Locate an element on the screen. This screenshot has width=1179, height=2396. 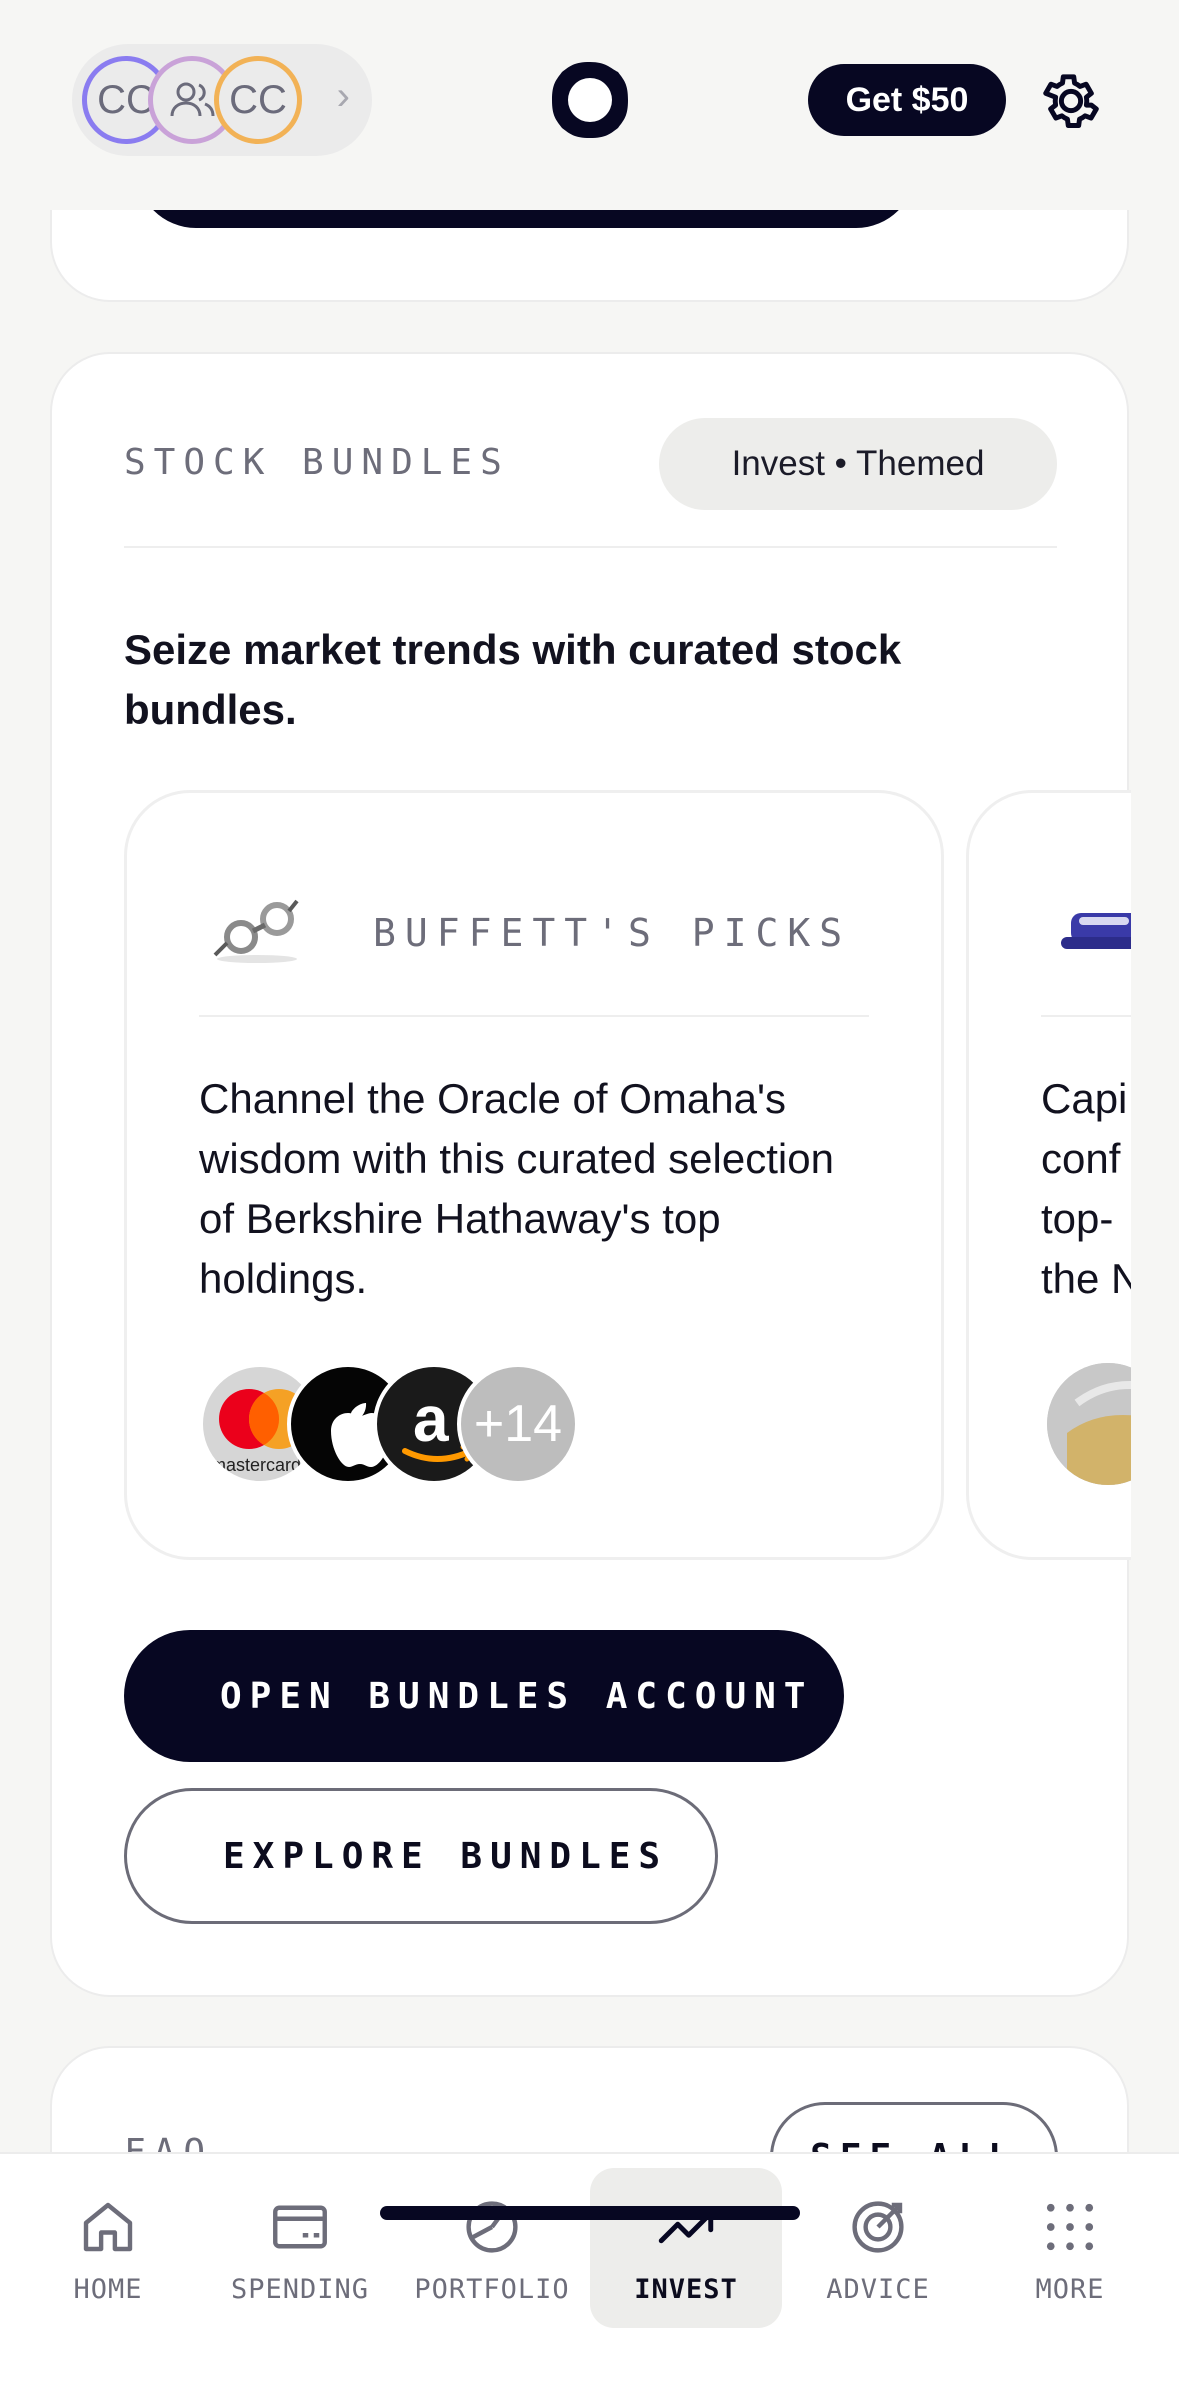
grid-dots-icon is located at coordinates (1070, 2227).